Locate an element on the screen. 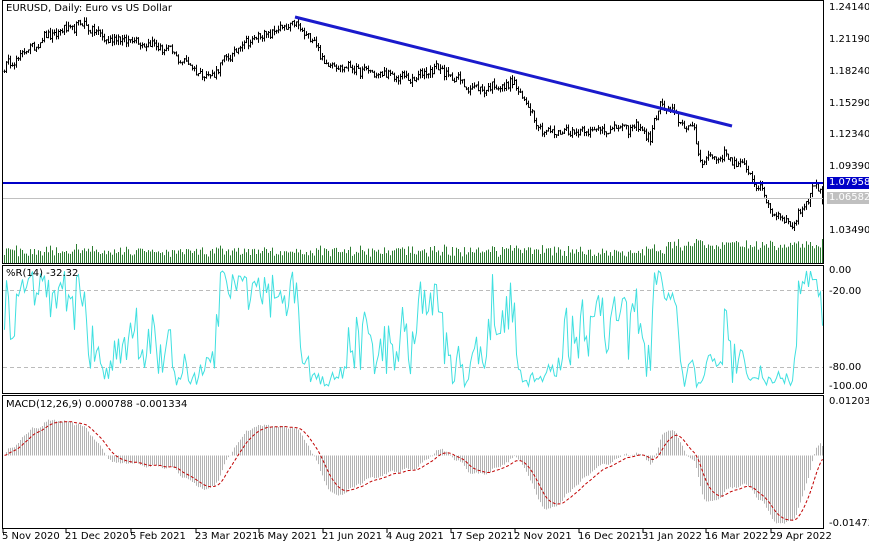  time-label: 6 May 2021 is located at coordinates (287, 536).